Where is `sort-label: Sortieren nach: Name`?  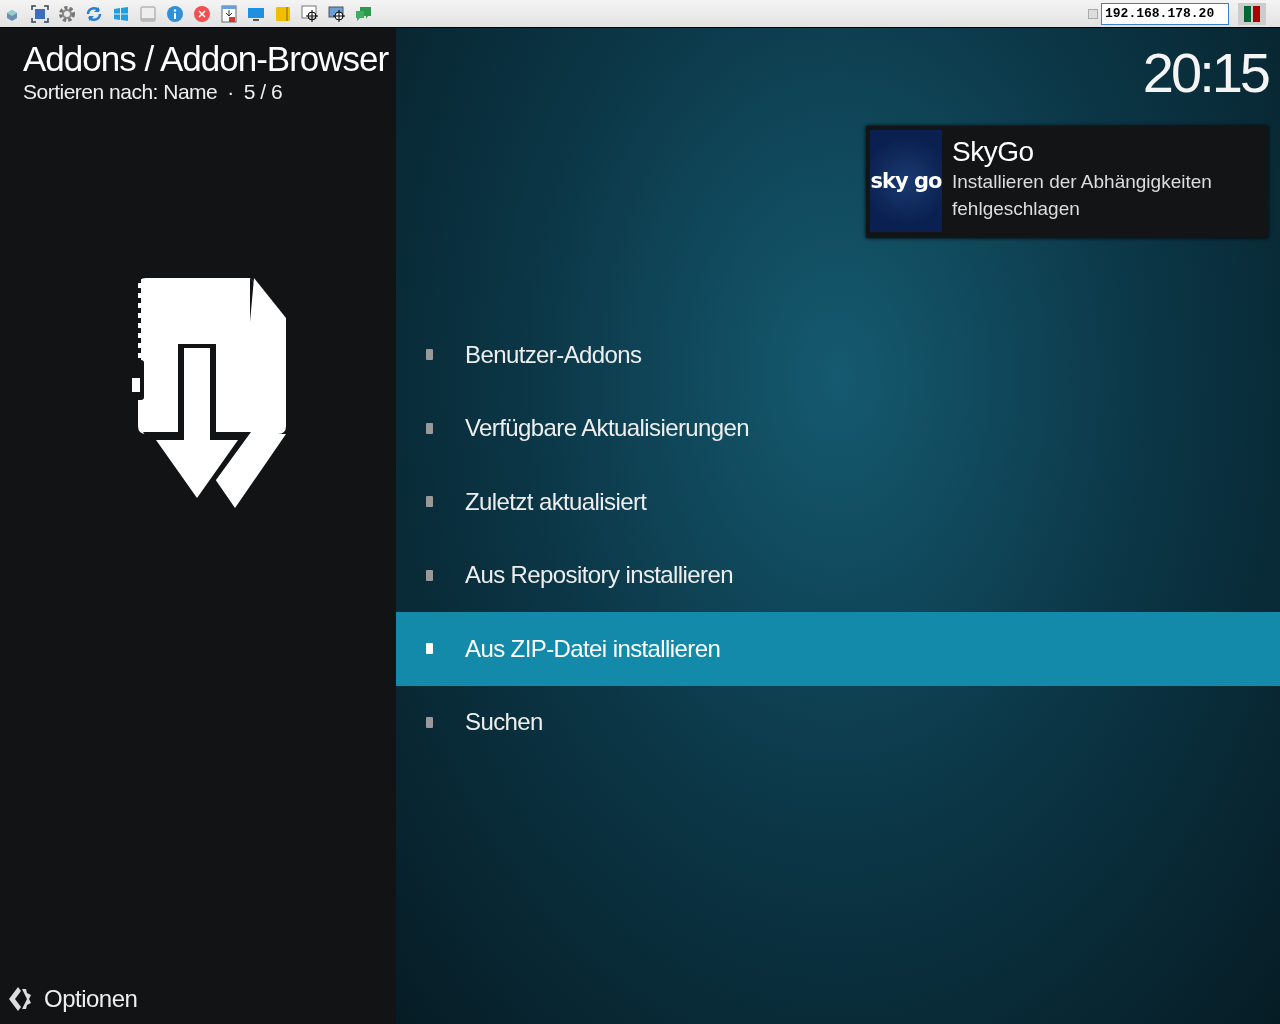 sort-label: Sortieren nach: Name is located at coordinates (120, 92).